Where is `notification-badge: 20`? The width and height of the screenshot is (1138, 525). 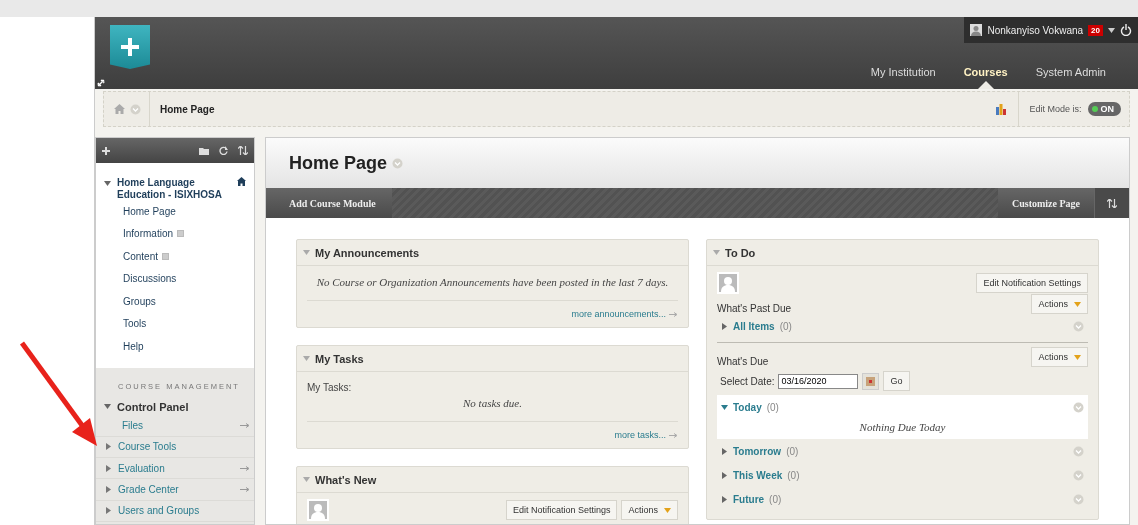 notification-badge: 20 is located at coordinates (1095, 30).